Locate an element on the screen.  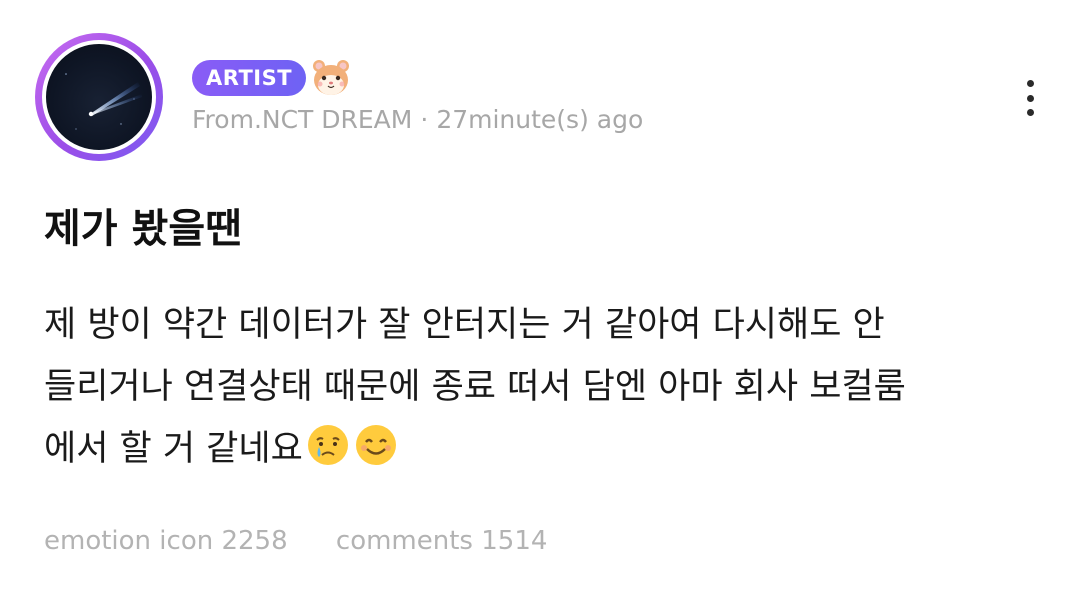
smiling-face-icon is located at coordinates (375, 445).